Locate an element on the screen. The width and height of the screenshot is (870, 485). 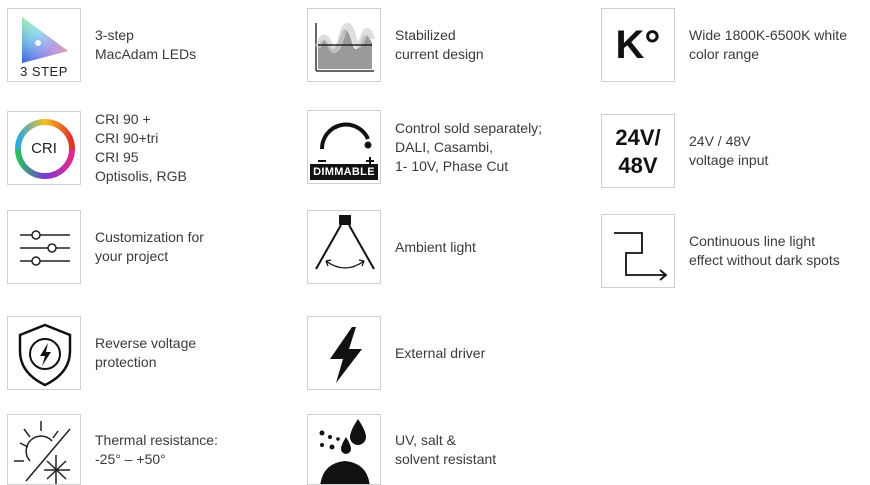
feature-resistant: UV, salt & solvent resistant is located at coordinates (401, 449).